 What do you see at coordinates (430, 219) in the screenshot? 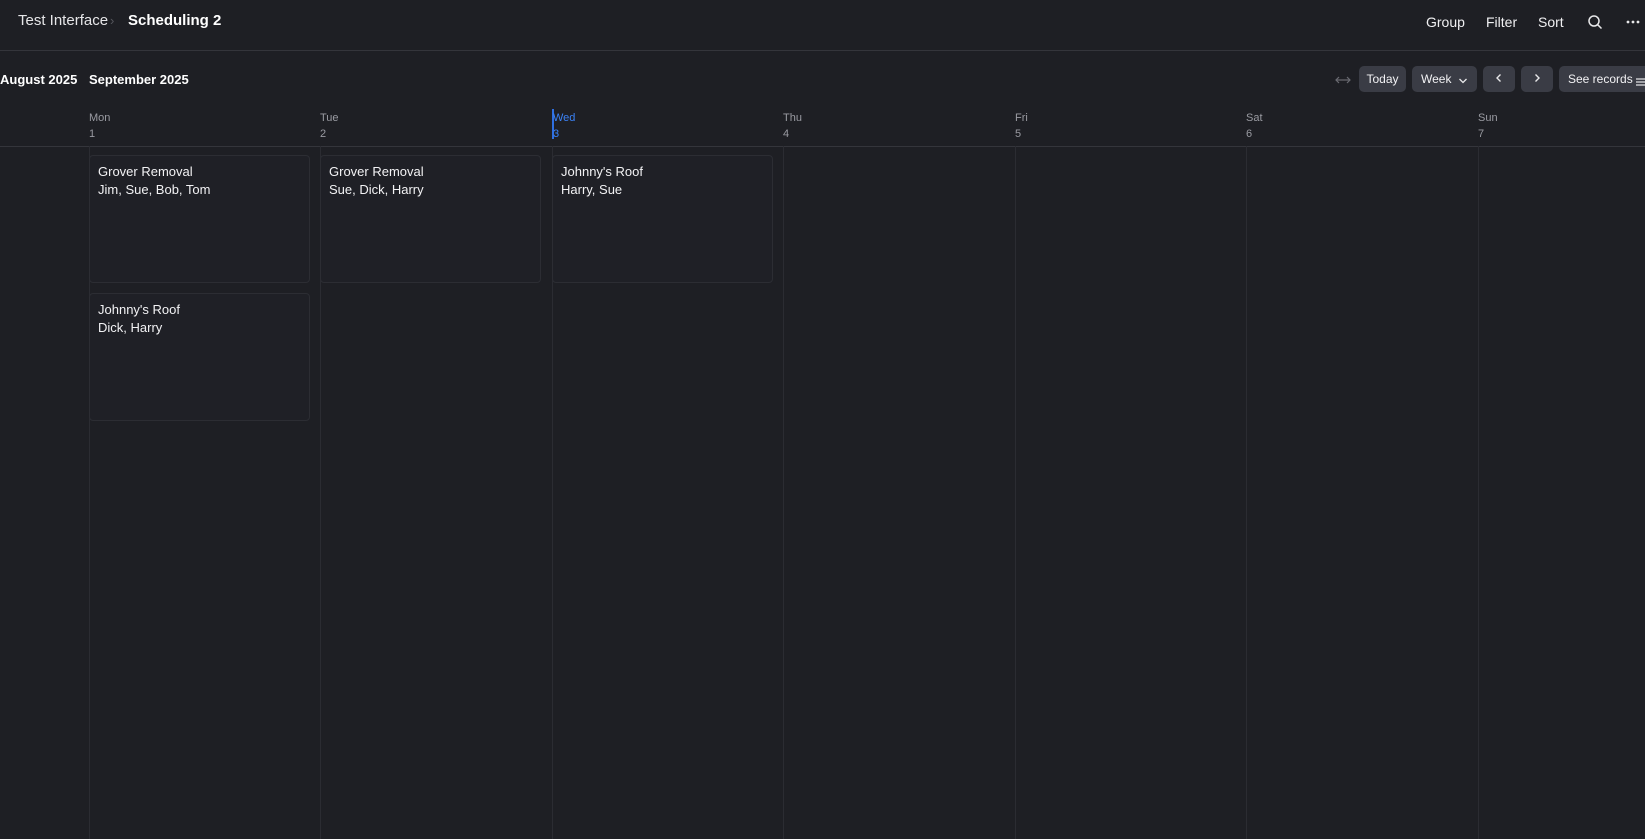
I see `event-card: Grover Removal Sue, Dick, Harry` at bounding box center [430, 219].